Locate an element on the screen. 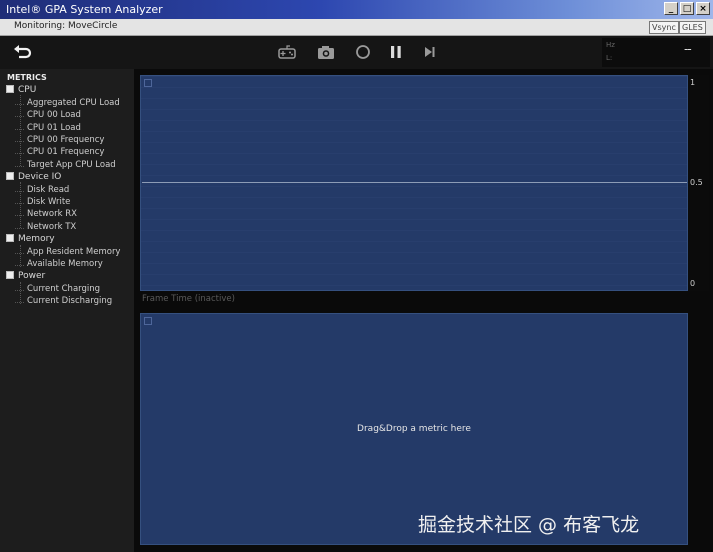  watermark: 掘金技术社区 @ 布客飞龙 is located at coordinates (529, 525).